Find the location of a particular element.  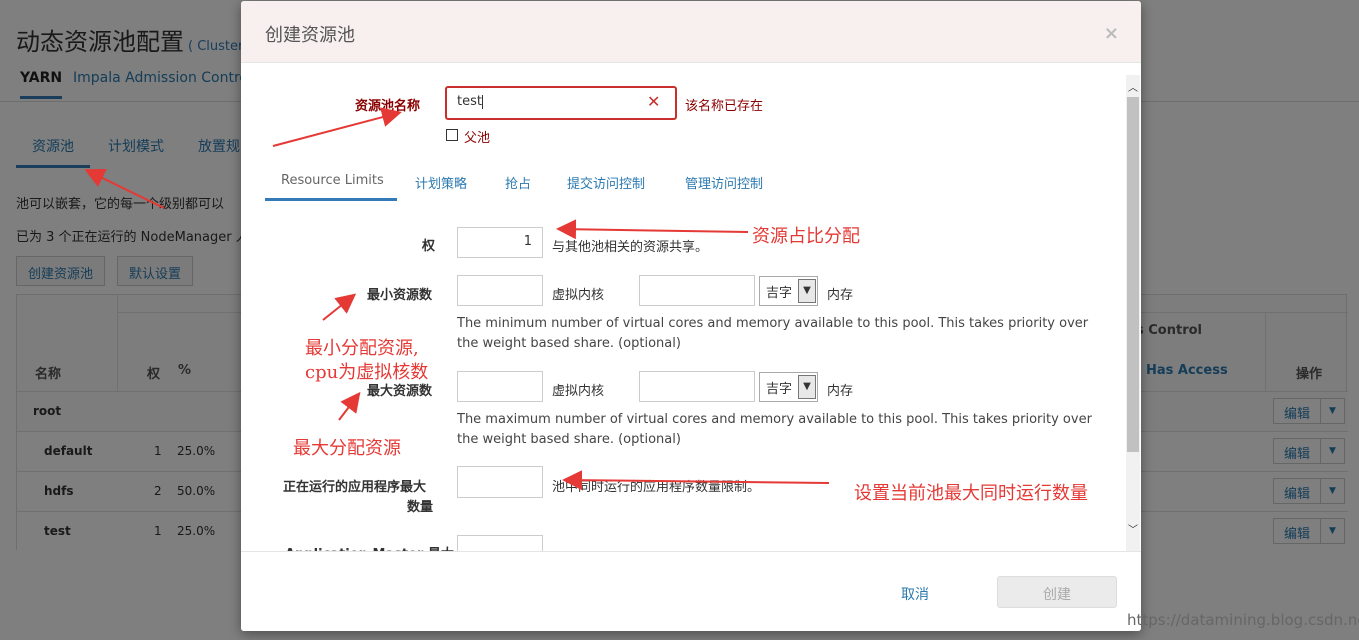

max-unit-value: 吉字 is located at coordinates (779, 389).